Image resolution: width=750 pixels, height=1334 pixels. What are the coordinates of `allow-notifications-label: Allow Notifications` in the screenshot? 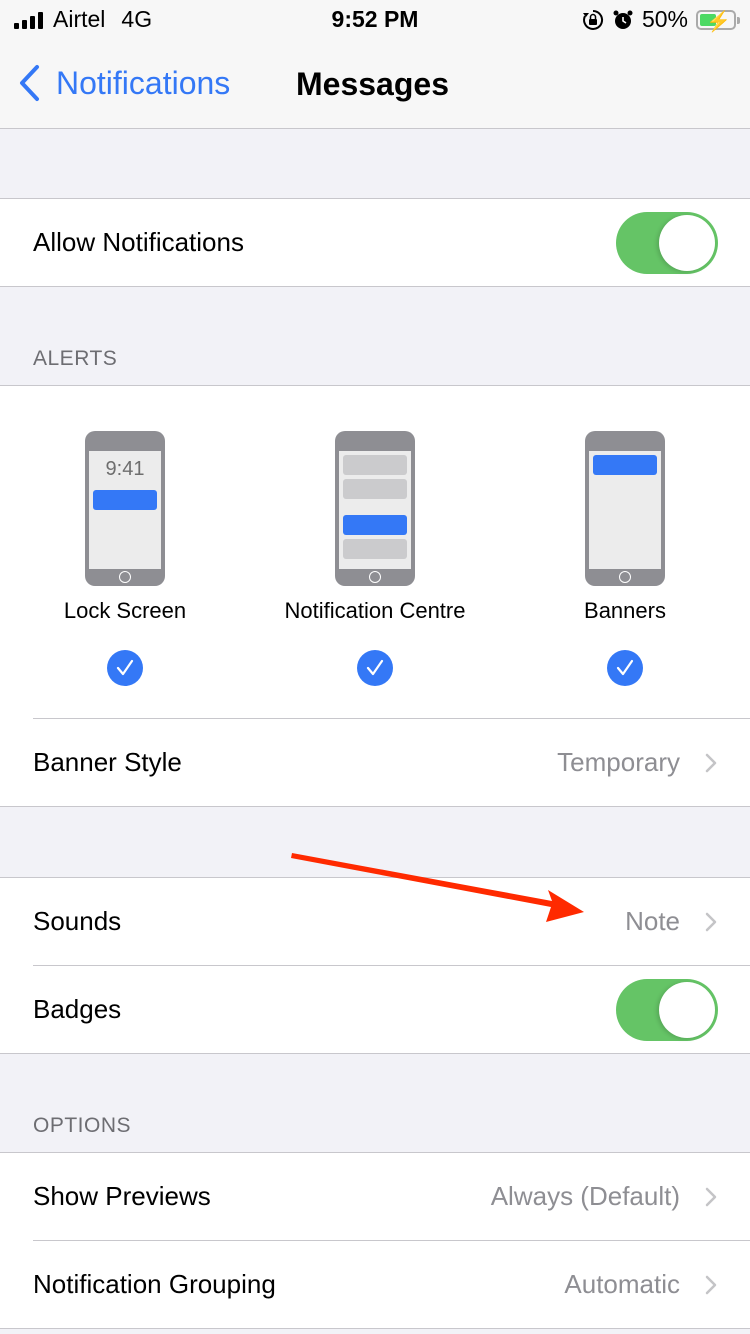 It's located at (138, 242).